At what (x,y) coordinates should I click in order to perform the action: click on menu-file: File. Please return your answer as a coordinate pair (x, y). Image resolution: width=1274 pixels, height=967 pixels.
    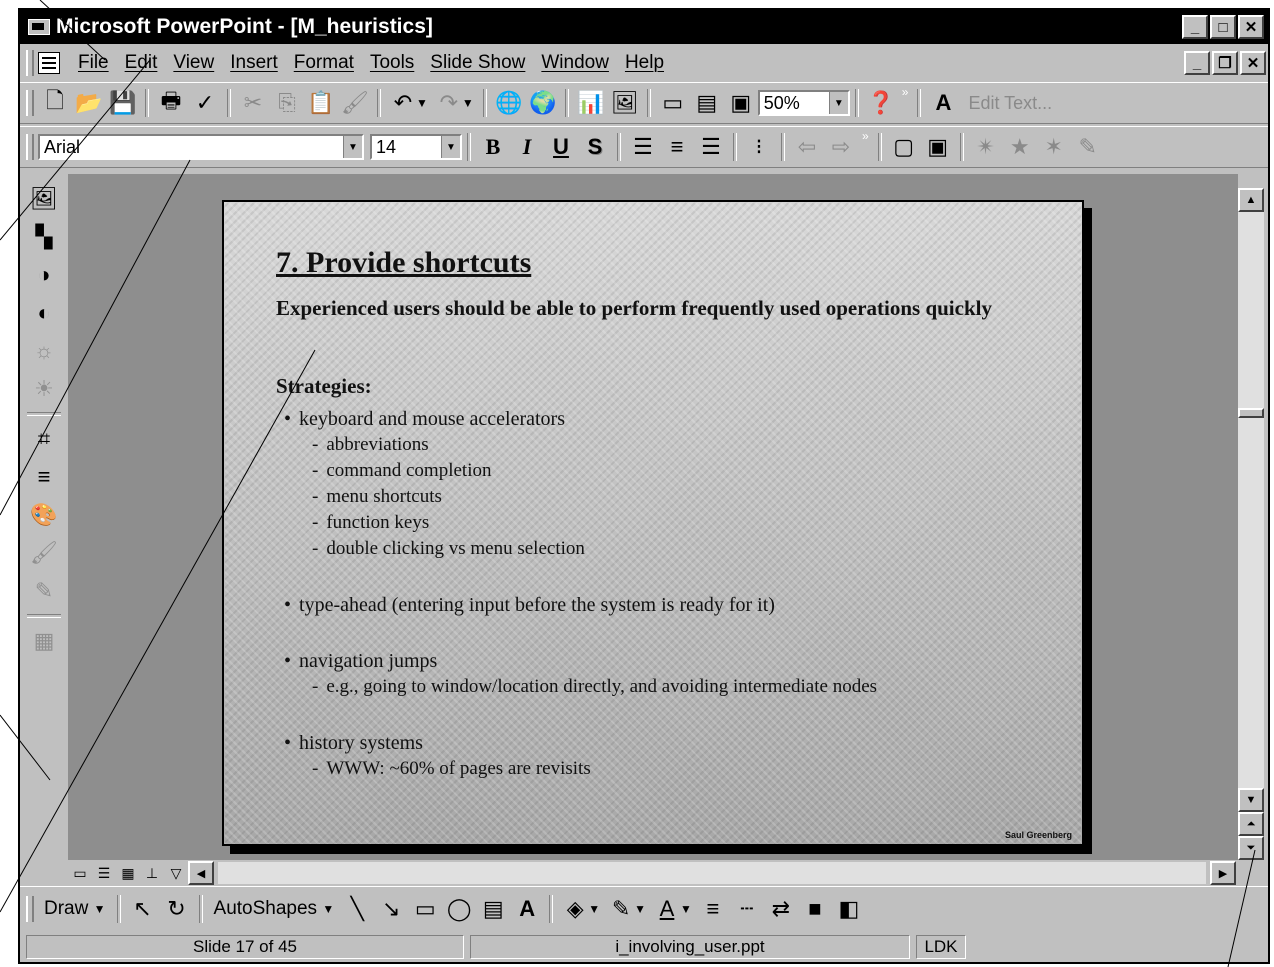
    Looking at the image, I should click on (93, 63).